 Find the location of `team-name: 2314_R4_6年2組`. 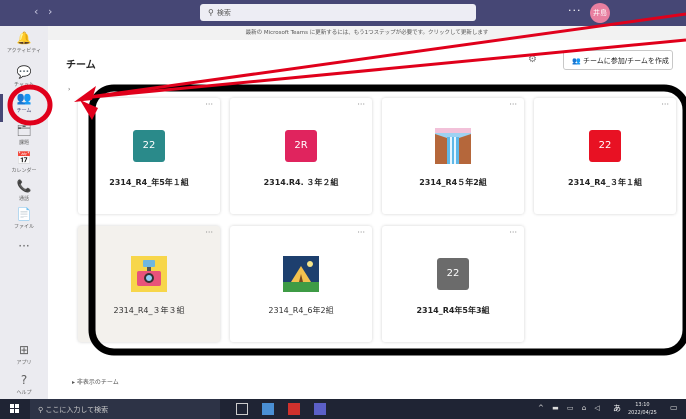

team-name: 2314_R4_6年2組 is located at coordinates (301, 310).